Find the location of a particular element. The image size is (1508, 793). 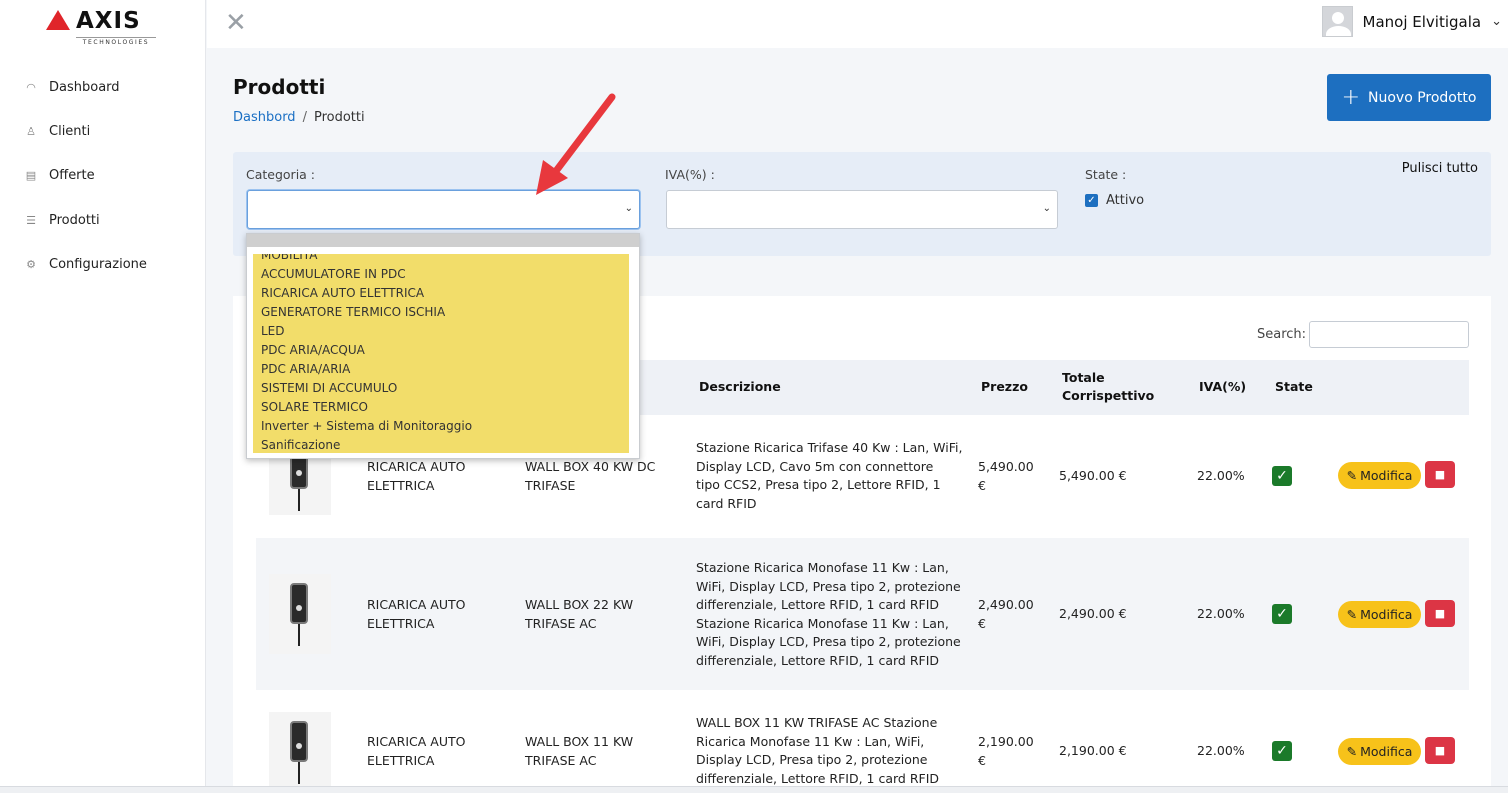

name-line: WALL BOX 40 KW DC is located at coordinates (590, 466).